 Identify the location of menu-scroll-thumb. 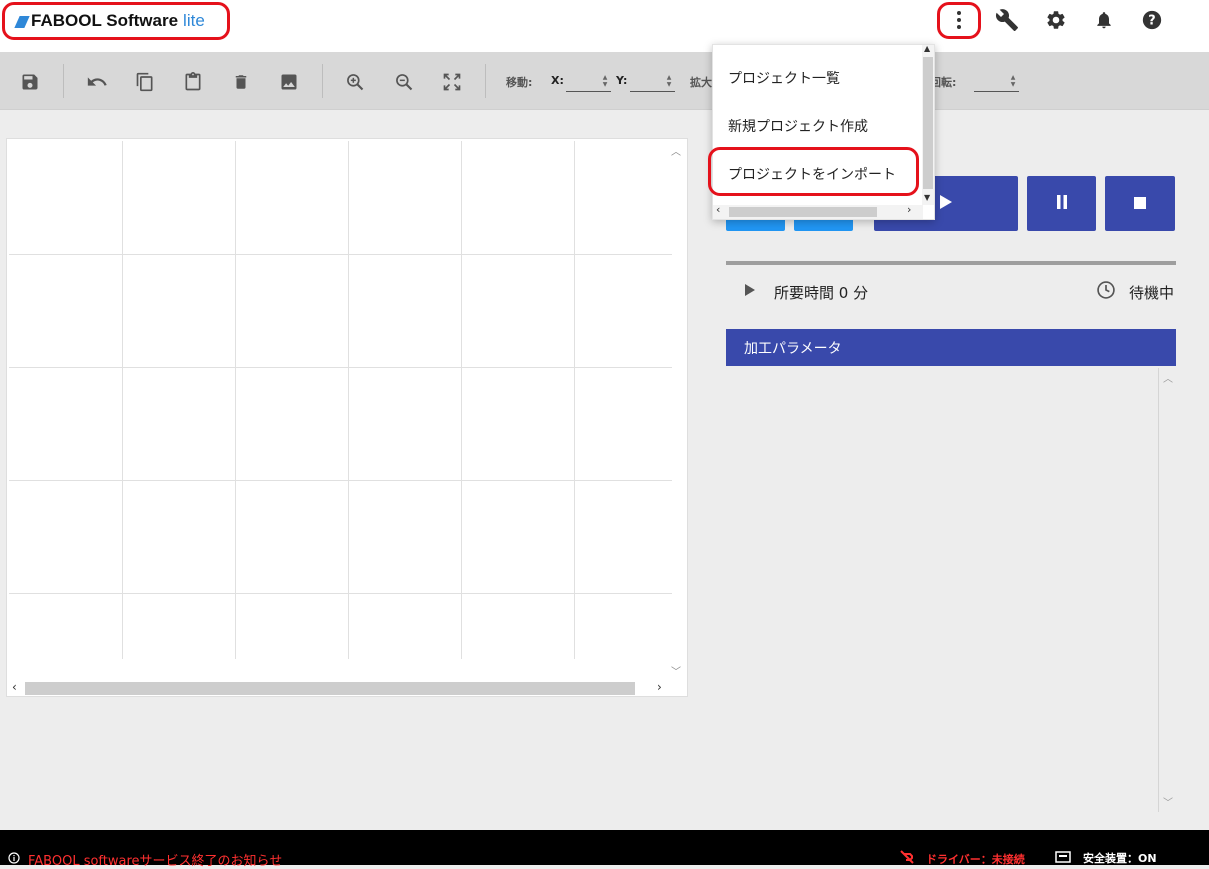
(928, 123).